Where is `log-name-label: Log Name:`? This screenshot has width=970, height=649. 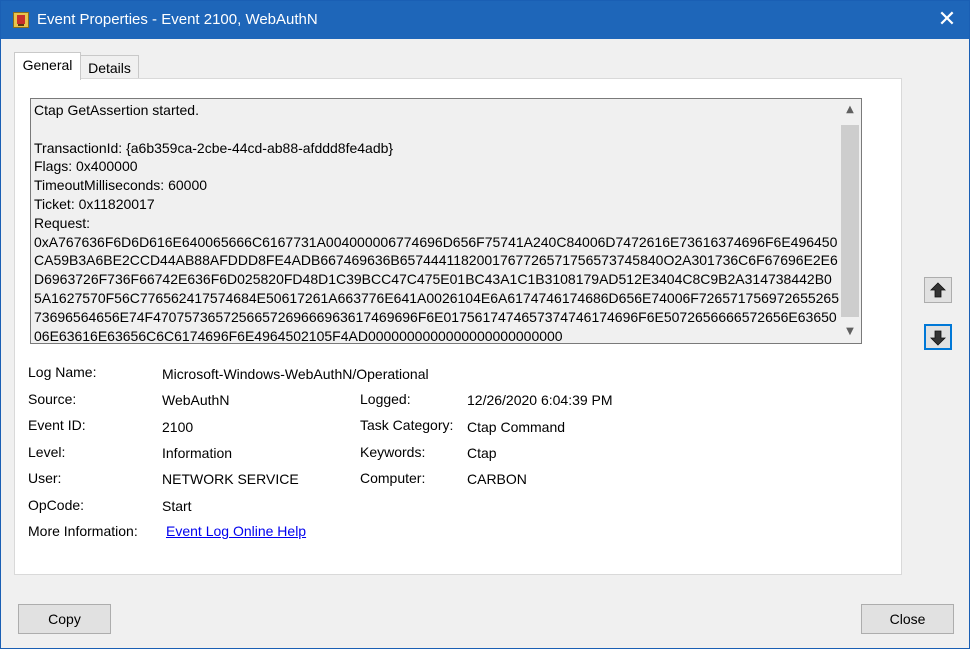
log-name-label: Log Name: is located at coordinates (62, 372).